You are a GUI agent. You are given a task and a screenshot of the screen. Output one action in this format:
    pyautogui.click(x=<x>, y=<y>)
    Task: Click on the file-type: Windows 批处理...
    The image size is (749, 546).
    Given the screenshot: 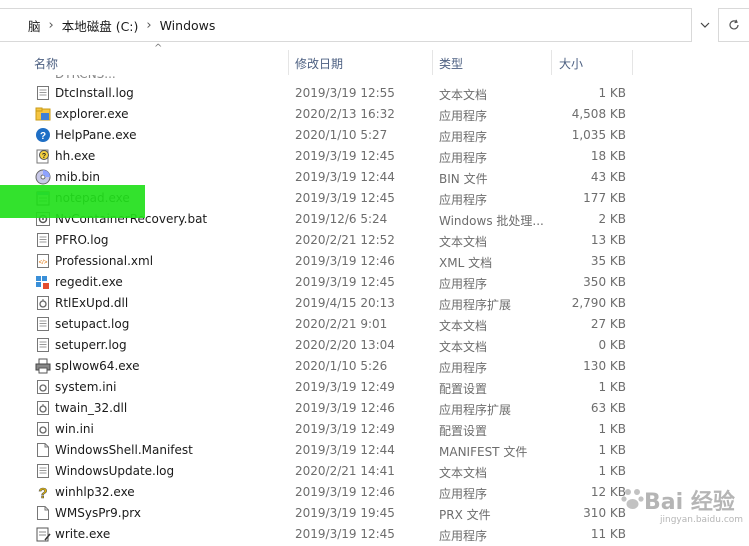 What is the action you would take?
    pyautogui.click(x=491, y=221)
    